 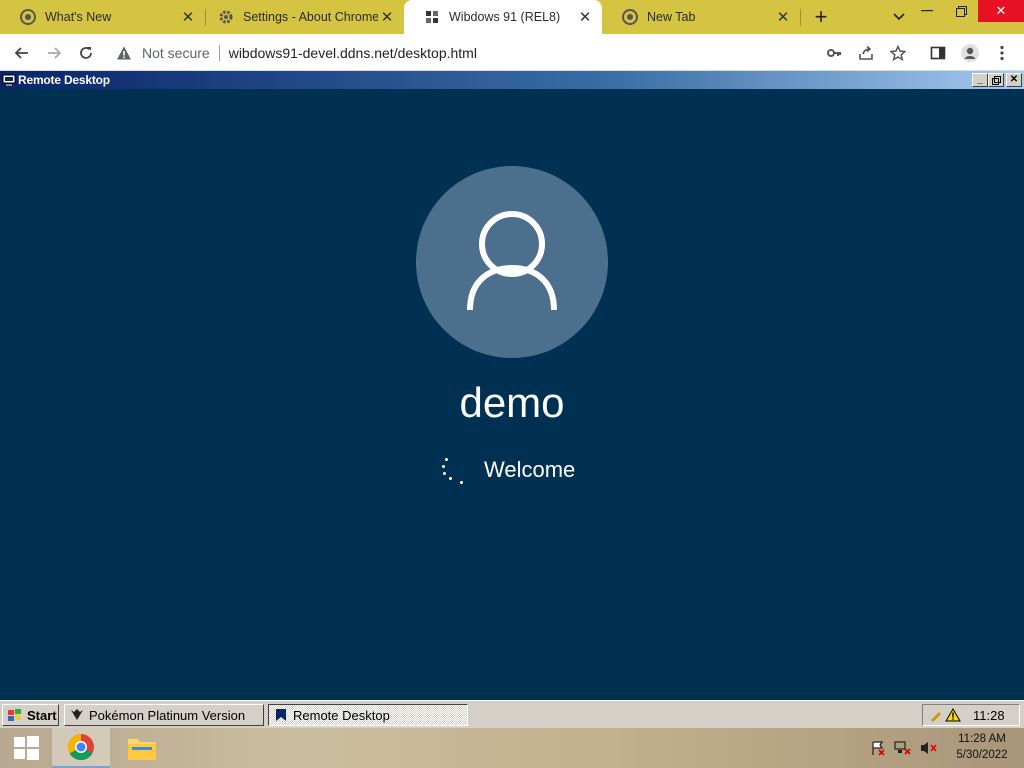 I want to click on network-icon, so click(x=903, y=748).